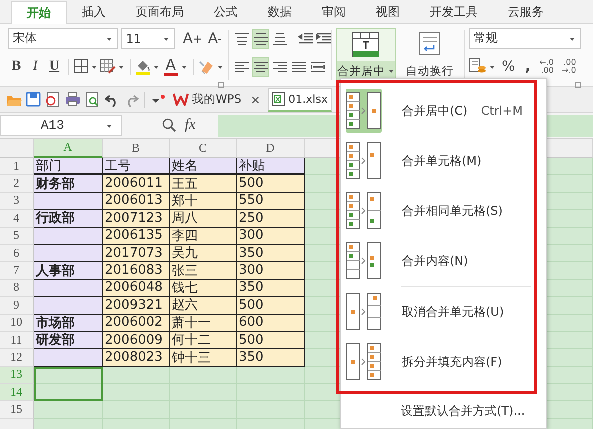  Describe the element at coordinates (203, 358) in the screenshot. I see `table-cell: 钟十三` at that location.